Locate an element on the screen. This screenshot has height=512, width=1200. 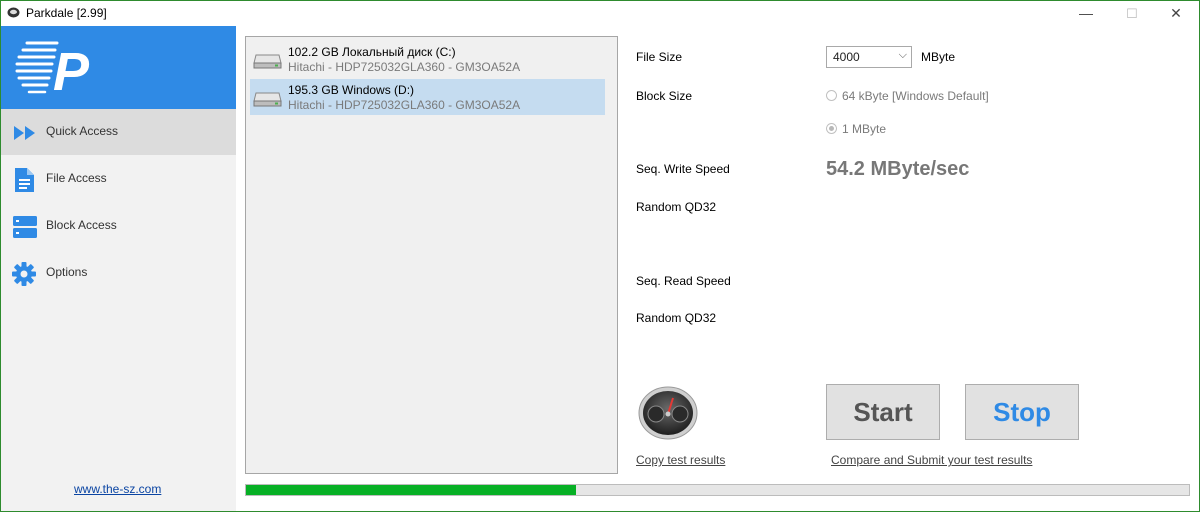
block-size-label: Block Size is located at coordinates (664, 96).